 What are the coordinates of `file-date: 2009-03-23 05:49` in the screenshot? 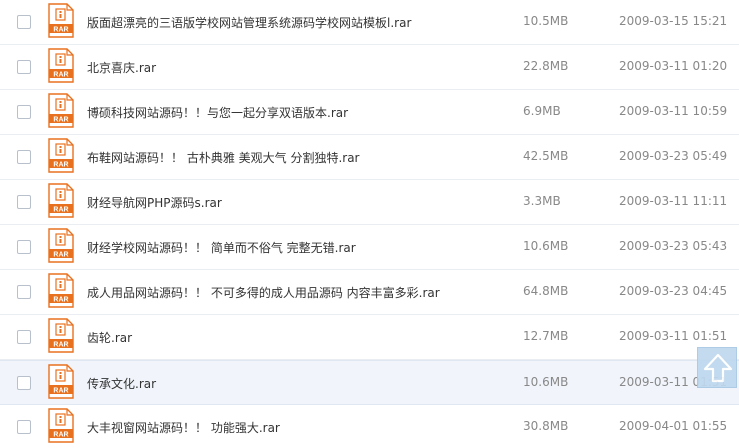 It's located at (673, 156).